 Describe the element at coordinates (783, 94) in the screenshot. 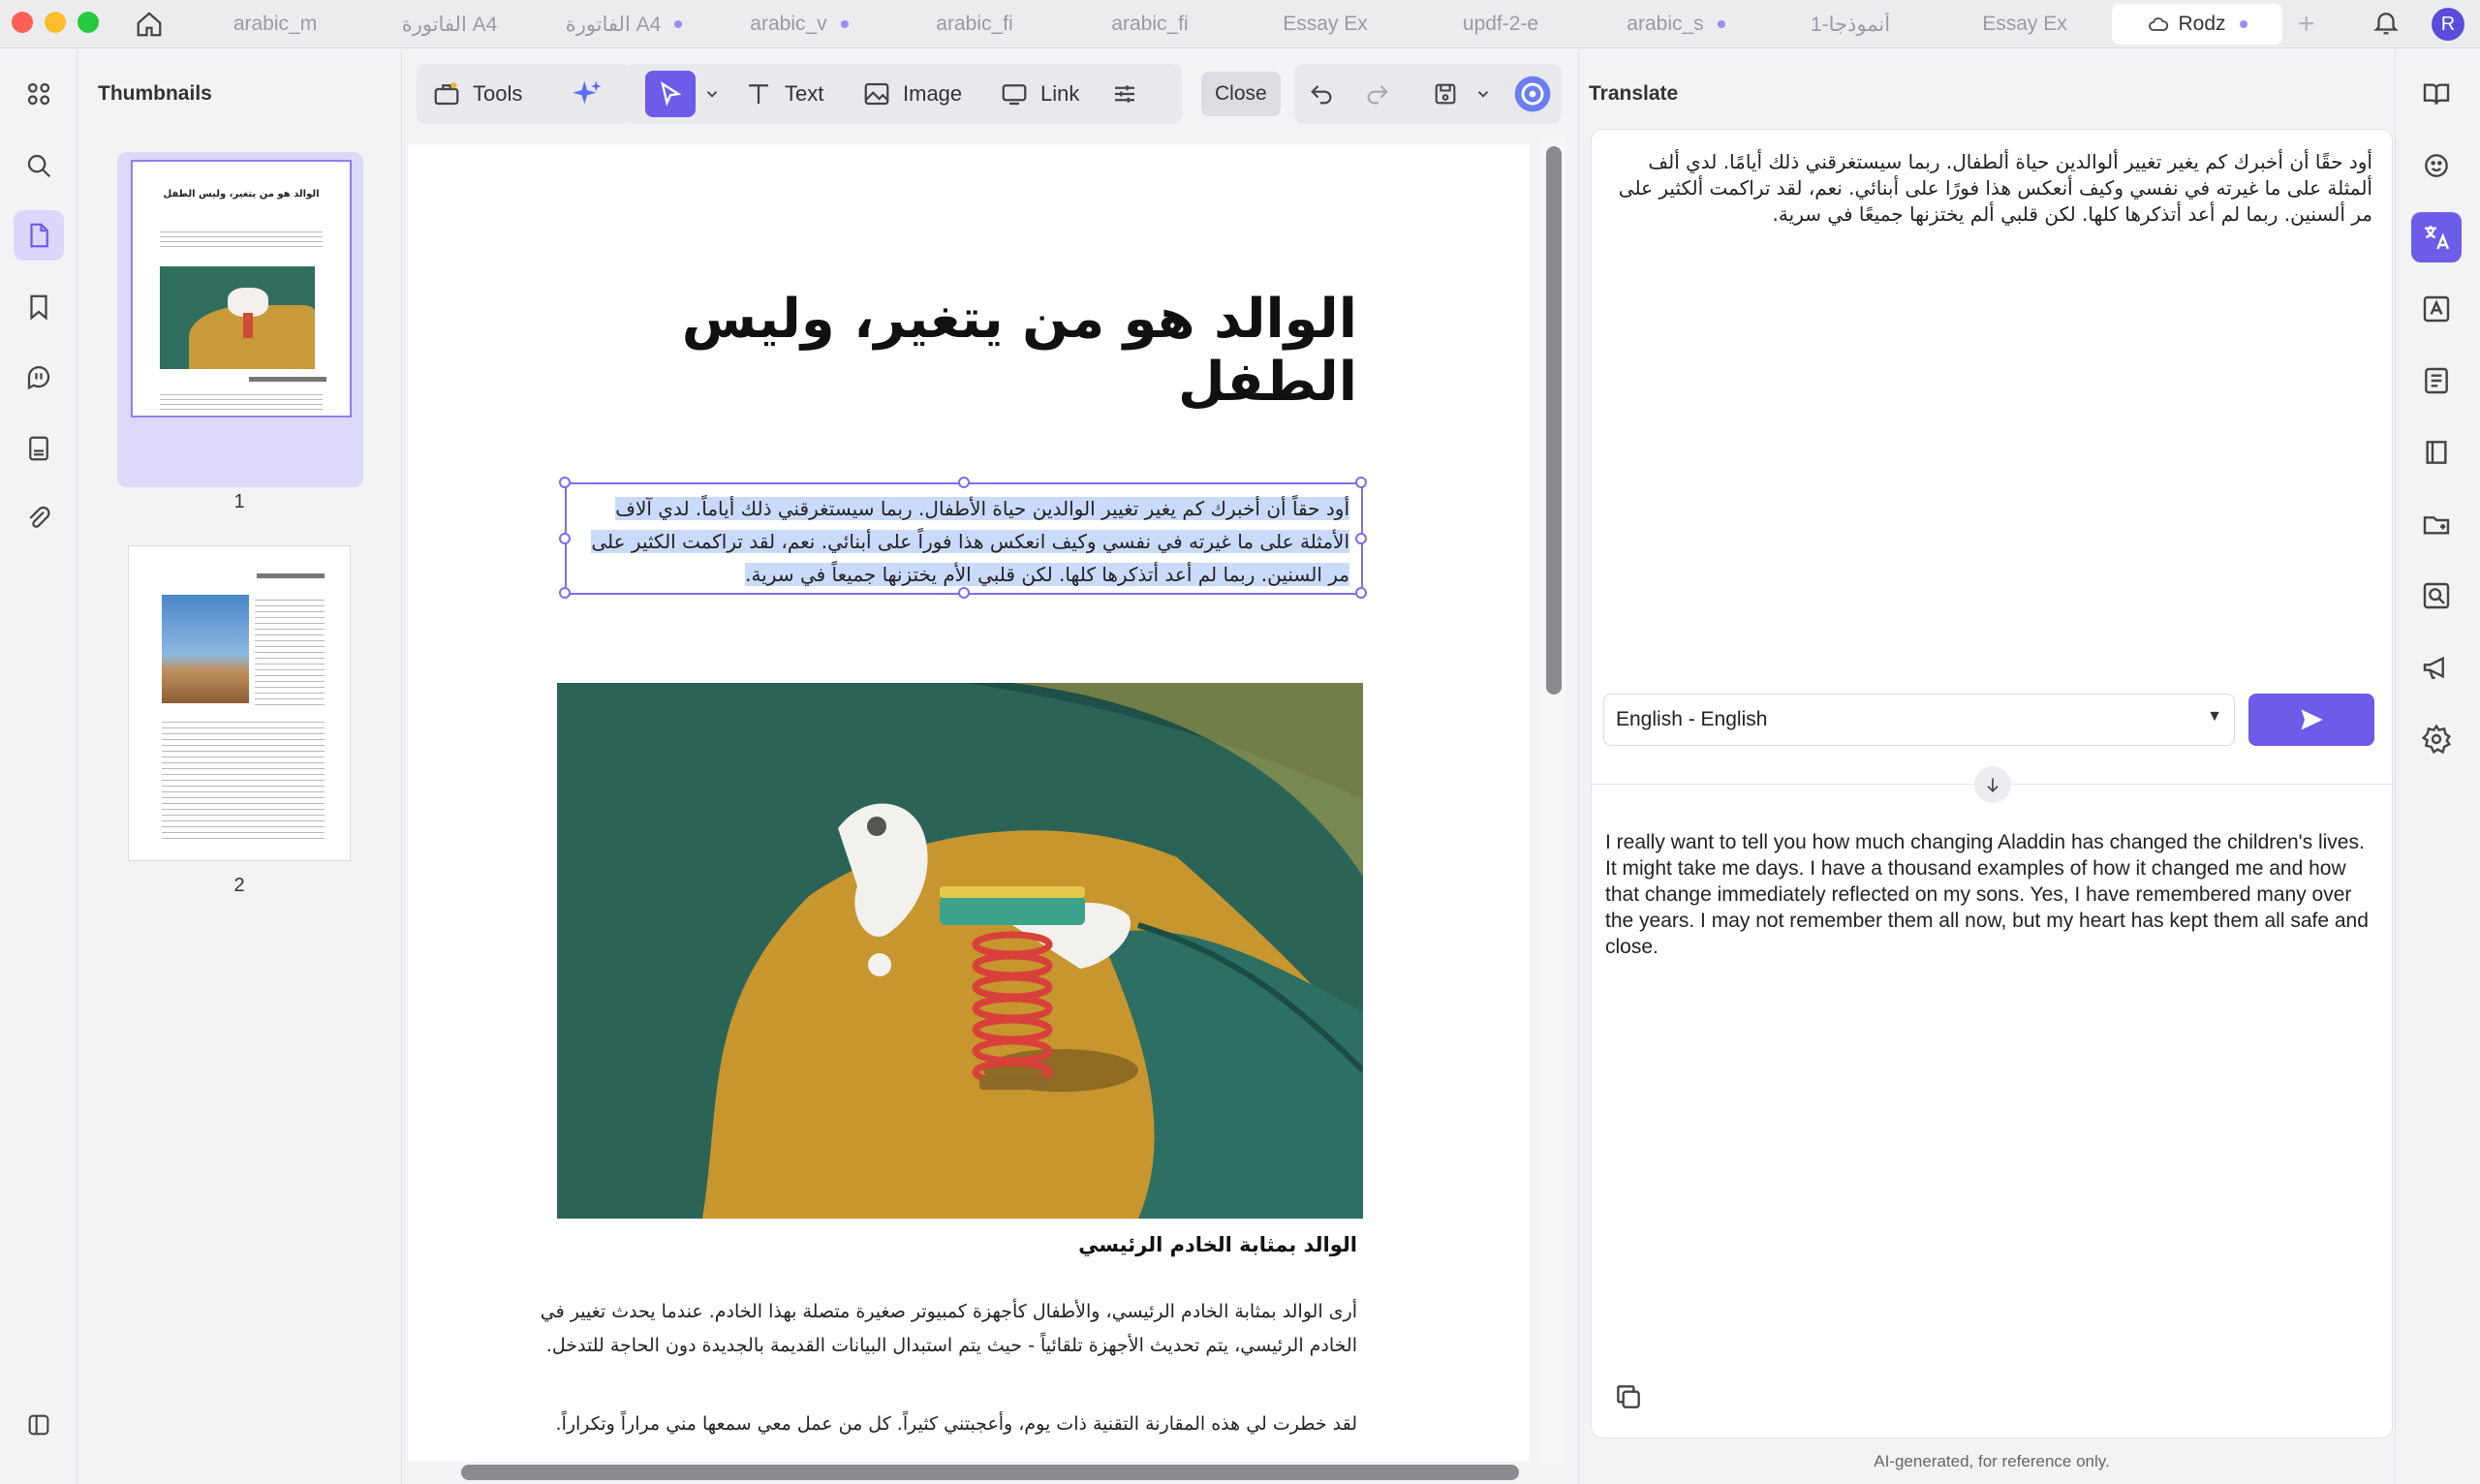

I see `text-tool-button: Text` at that location.